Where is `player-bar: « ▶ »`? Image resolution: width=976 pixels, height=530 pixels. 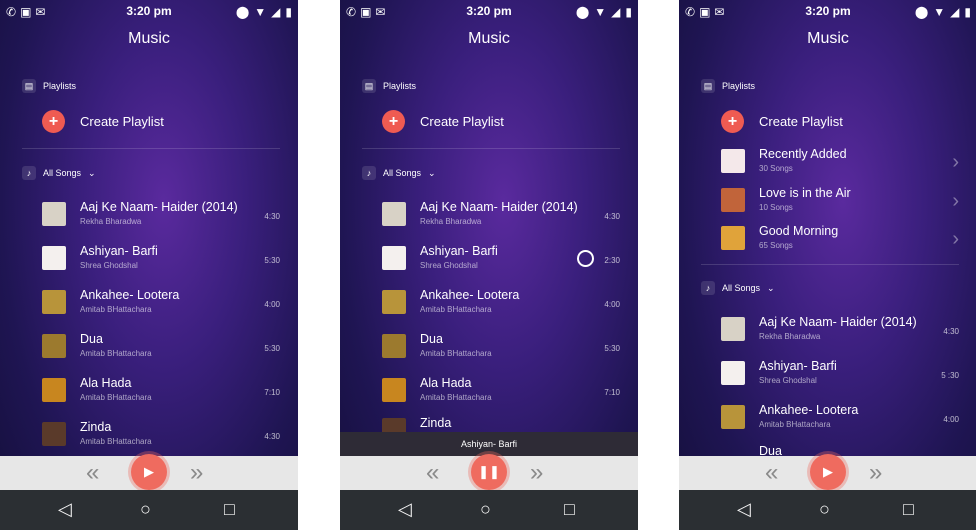
player-bar: « ▶ » is located at coordinates (827, 472).